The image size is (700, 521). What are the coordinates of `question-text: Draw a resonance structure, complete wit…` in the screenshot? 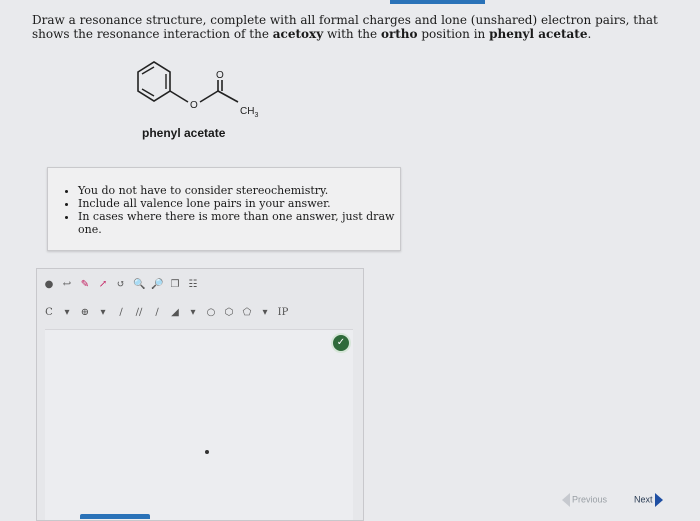 It's located at (352, 27).